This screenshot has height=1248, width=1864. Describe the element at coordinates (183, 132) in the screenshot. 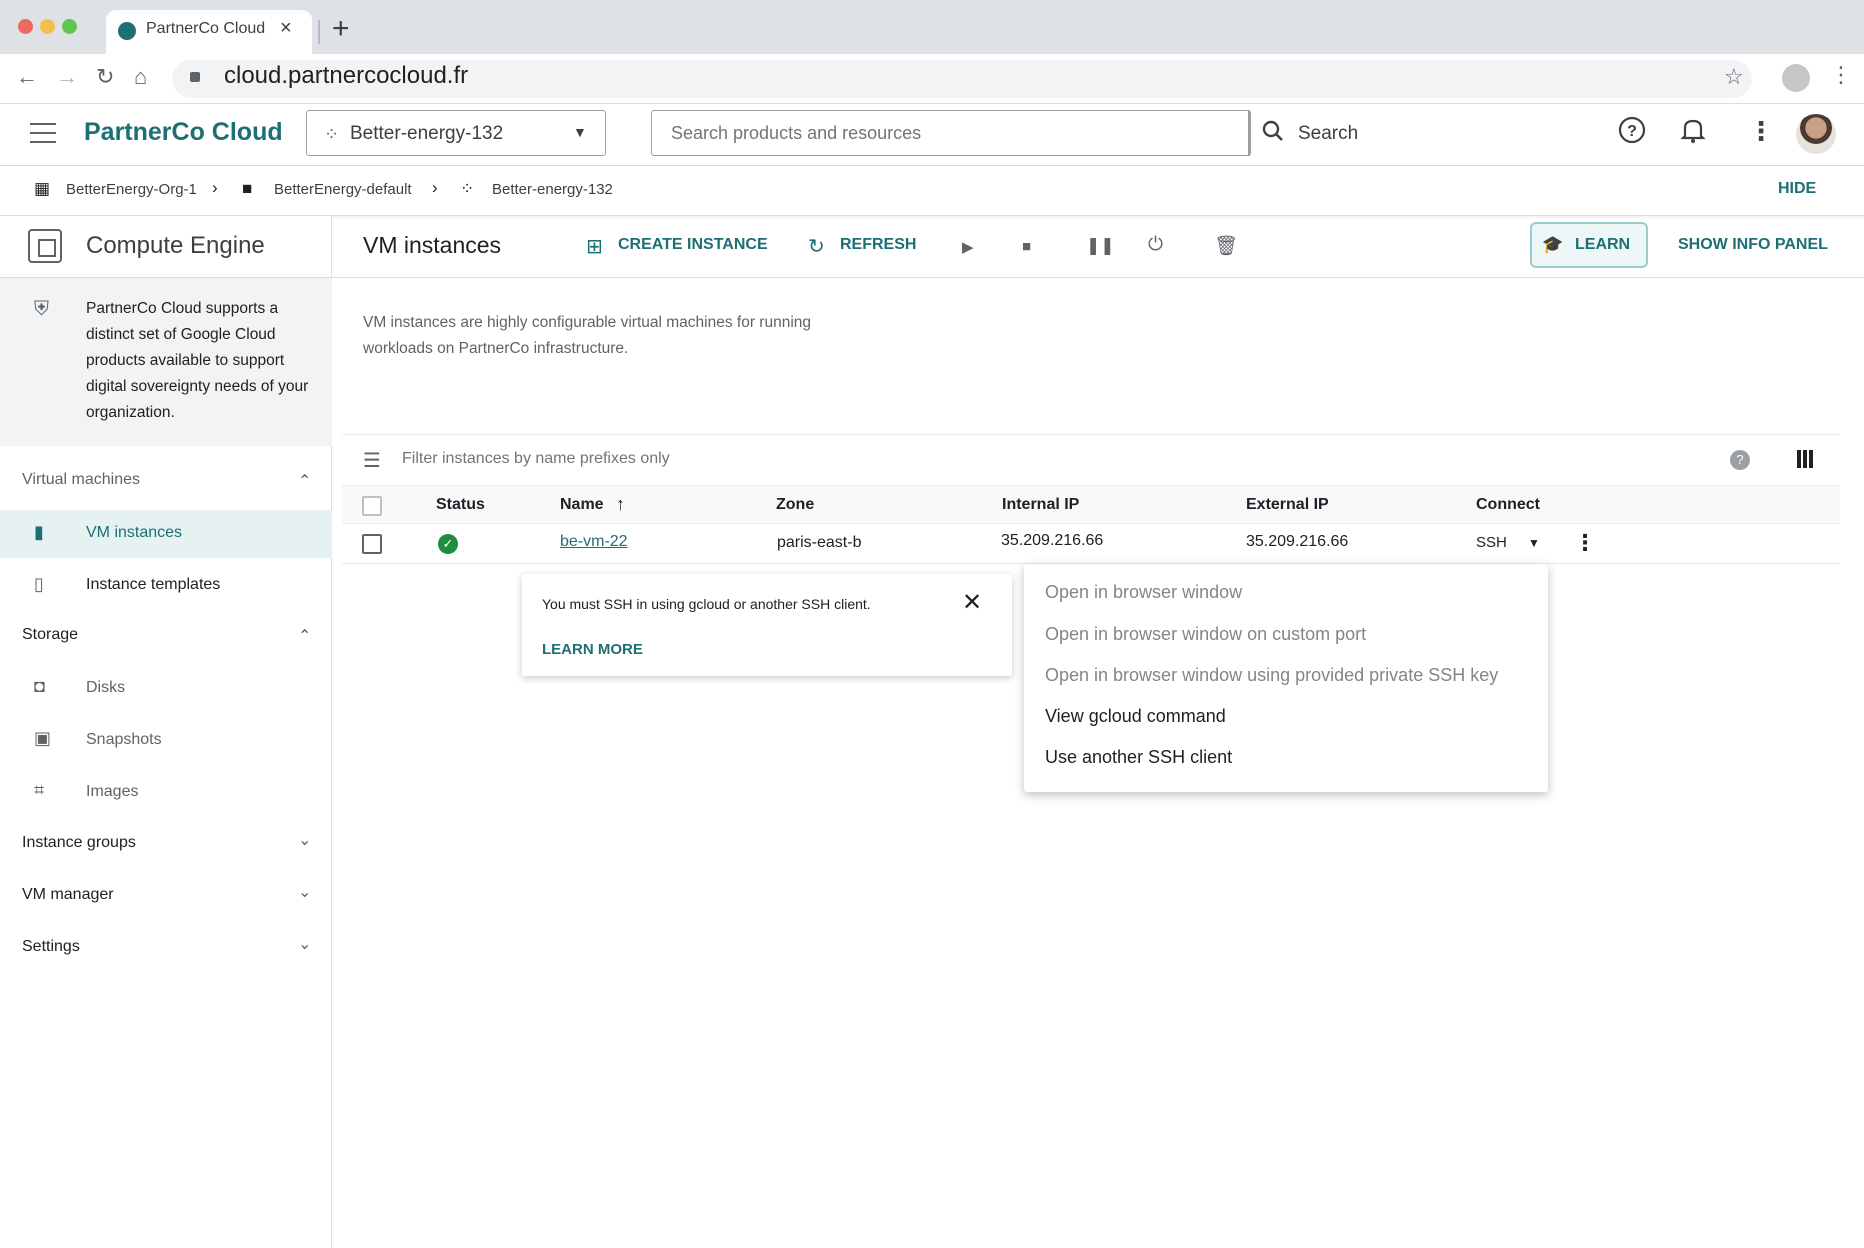

I see `brand-logo: PartnerCo Cloud` at that location.